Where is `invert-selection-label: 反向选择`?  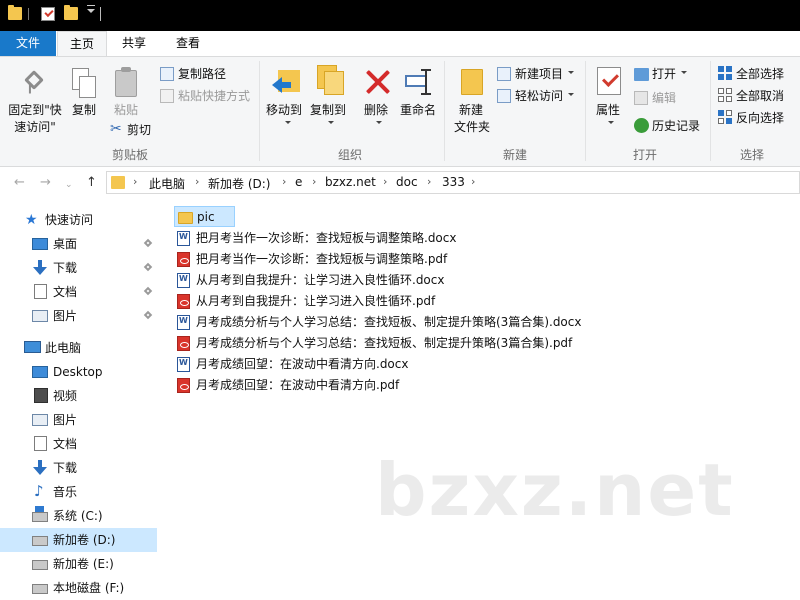 invert-selection-label: 反向选择 is located at coordinates (760, 118).